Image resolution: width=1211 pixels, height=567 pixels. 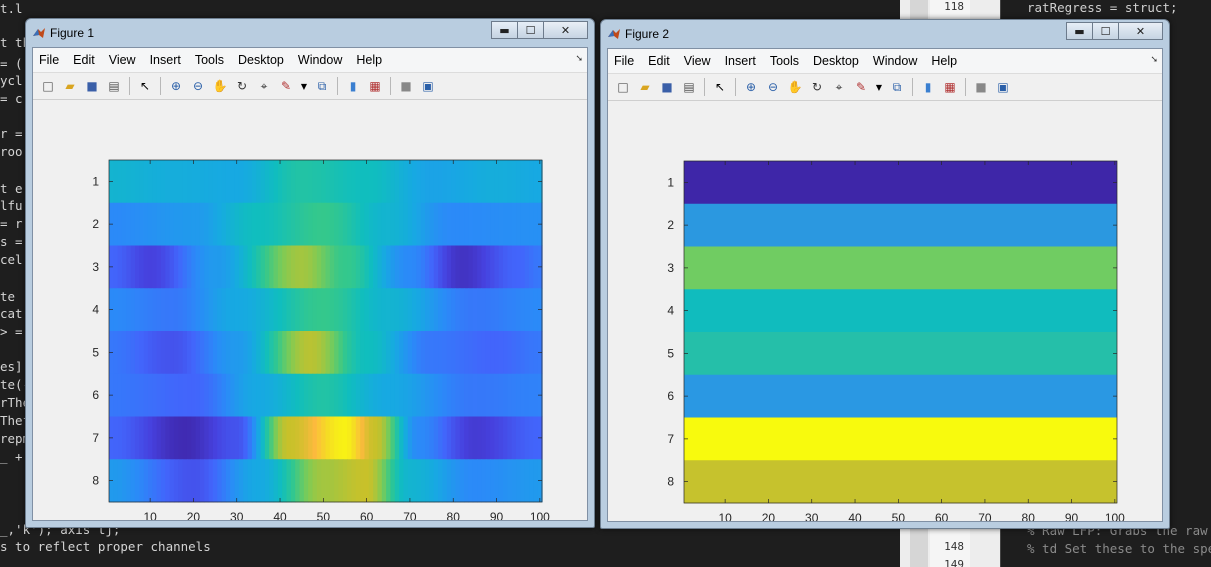 What do you see at coordinates (900, 354) in the screenshot?
I see `heatmap-row` at bounding box center [900, 354].